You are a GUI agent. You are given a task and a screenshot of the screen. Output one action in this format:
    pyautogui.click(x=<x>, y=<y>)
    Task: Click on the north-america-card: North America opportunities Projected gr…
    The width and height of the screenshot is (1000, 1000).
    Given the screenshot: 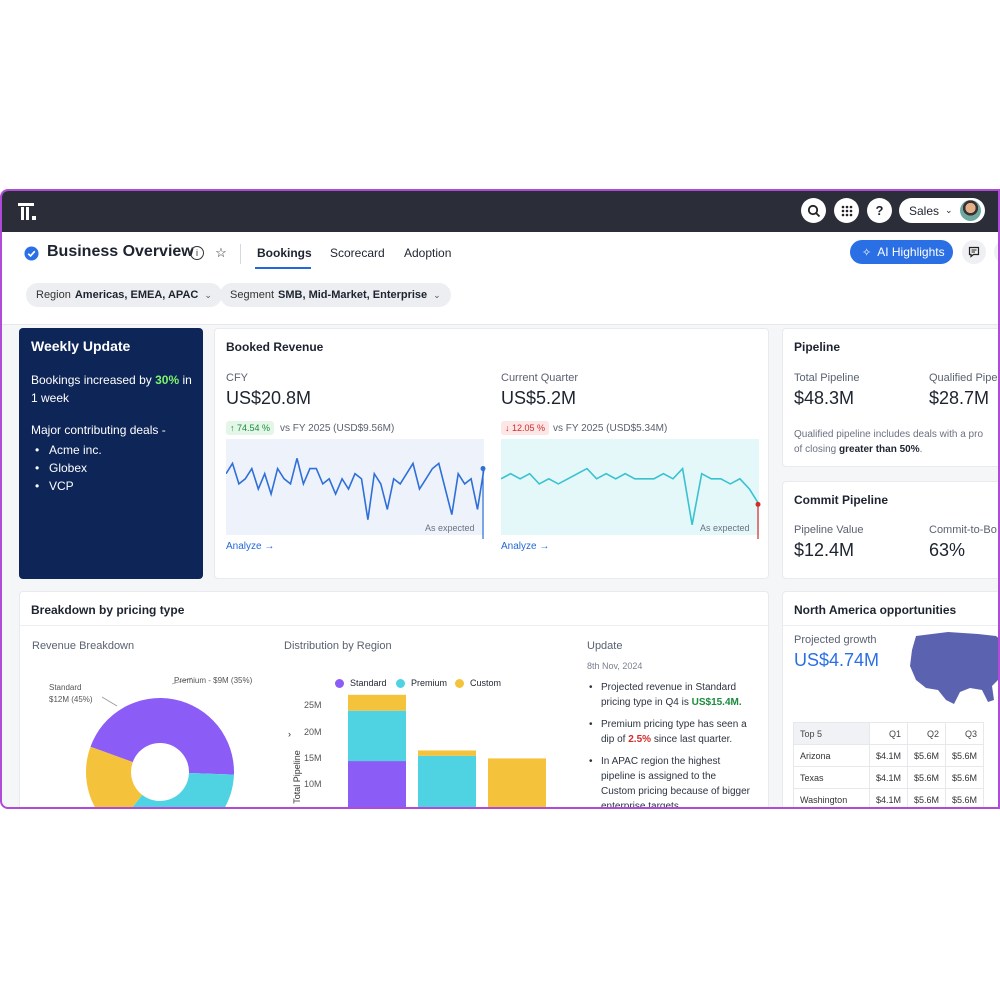 What is the action you would take?
    pyautogui.click(x=890, y=699)
    